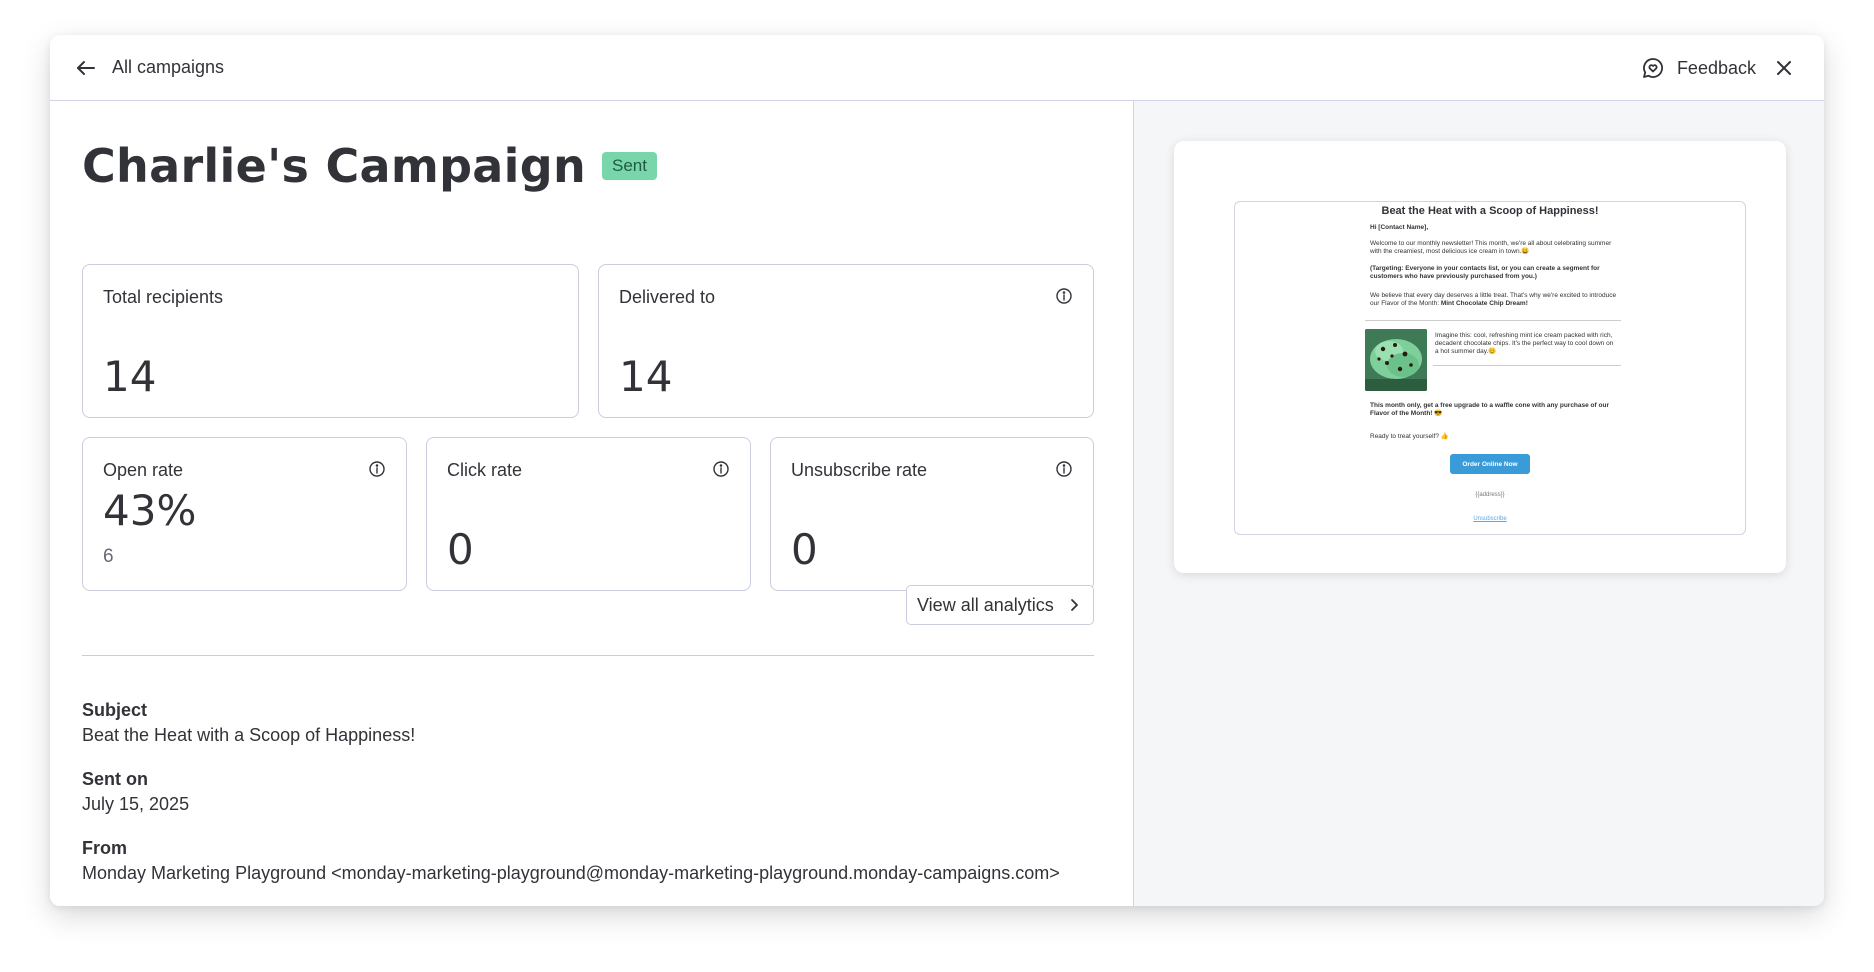 This screenshot has width=1874, height=972. Describe the element at coordinates (859, 470) in the screenshot. I see `card-label: Unsubscribe rate` at that location.